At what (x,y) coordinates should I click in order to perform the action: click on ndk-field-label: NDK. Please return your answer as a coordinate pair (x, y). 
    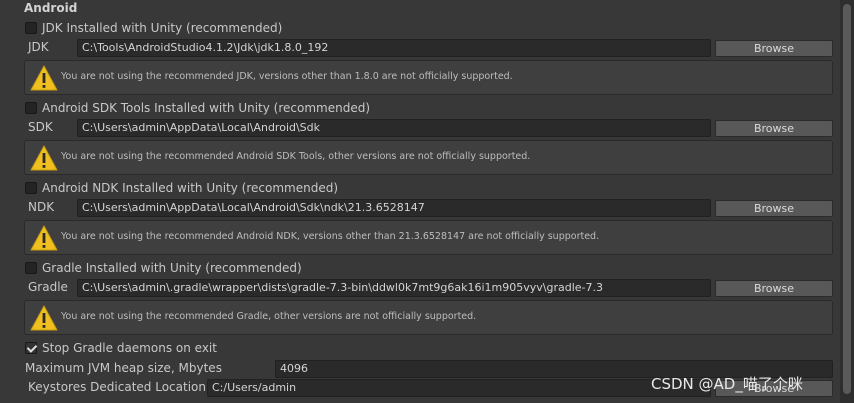
    Looking at the image, I should click on (41, 207).